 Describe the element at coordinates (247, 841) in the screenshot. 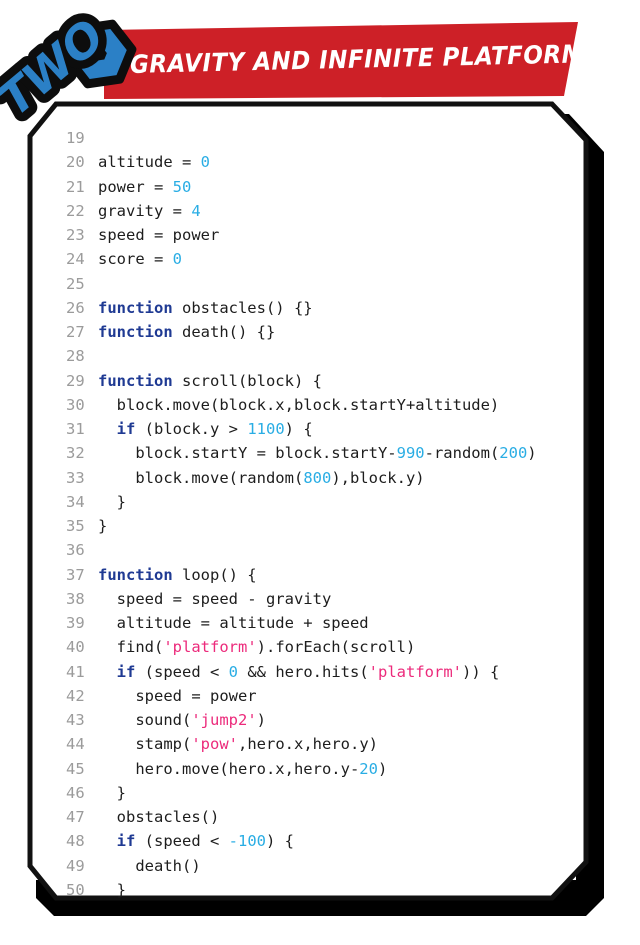

I see `code-token-num: -100` at that location.